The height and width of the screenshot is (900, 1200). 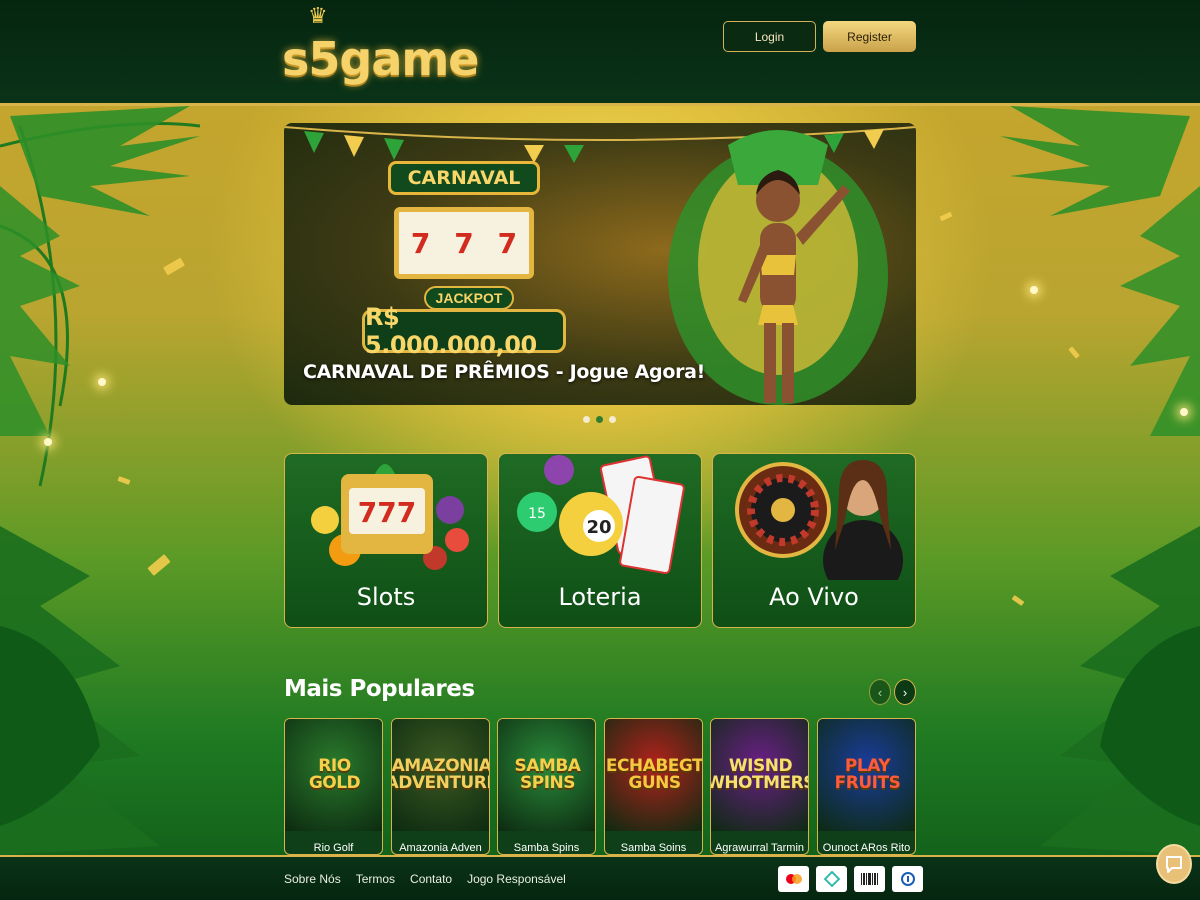 What do you see at coordinates (380, 59) in the screenshot?
I see `logo-text: s5game` at bounding box center [380, 59].